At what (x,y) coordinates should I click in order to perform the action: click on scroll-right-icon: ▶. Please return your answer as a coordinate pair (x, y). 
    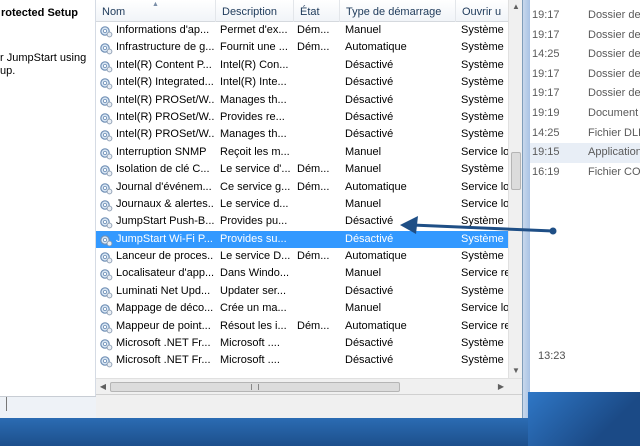
    Looking at the image, I should click on (501, 387).